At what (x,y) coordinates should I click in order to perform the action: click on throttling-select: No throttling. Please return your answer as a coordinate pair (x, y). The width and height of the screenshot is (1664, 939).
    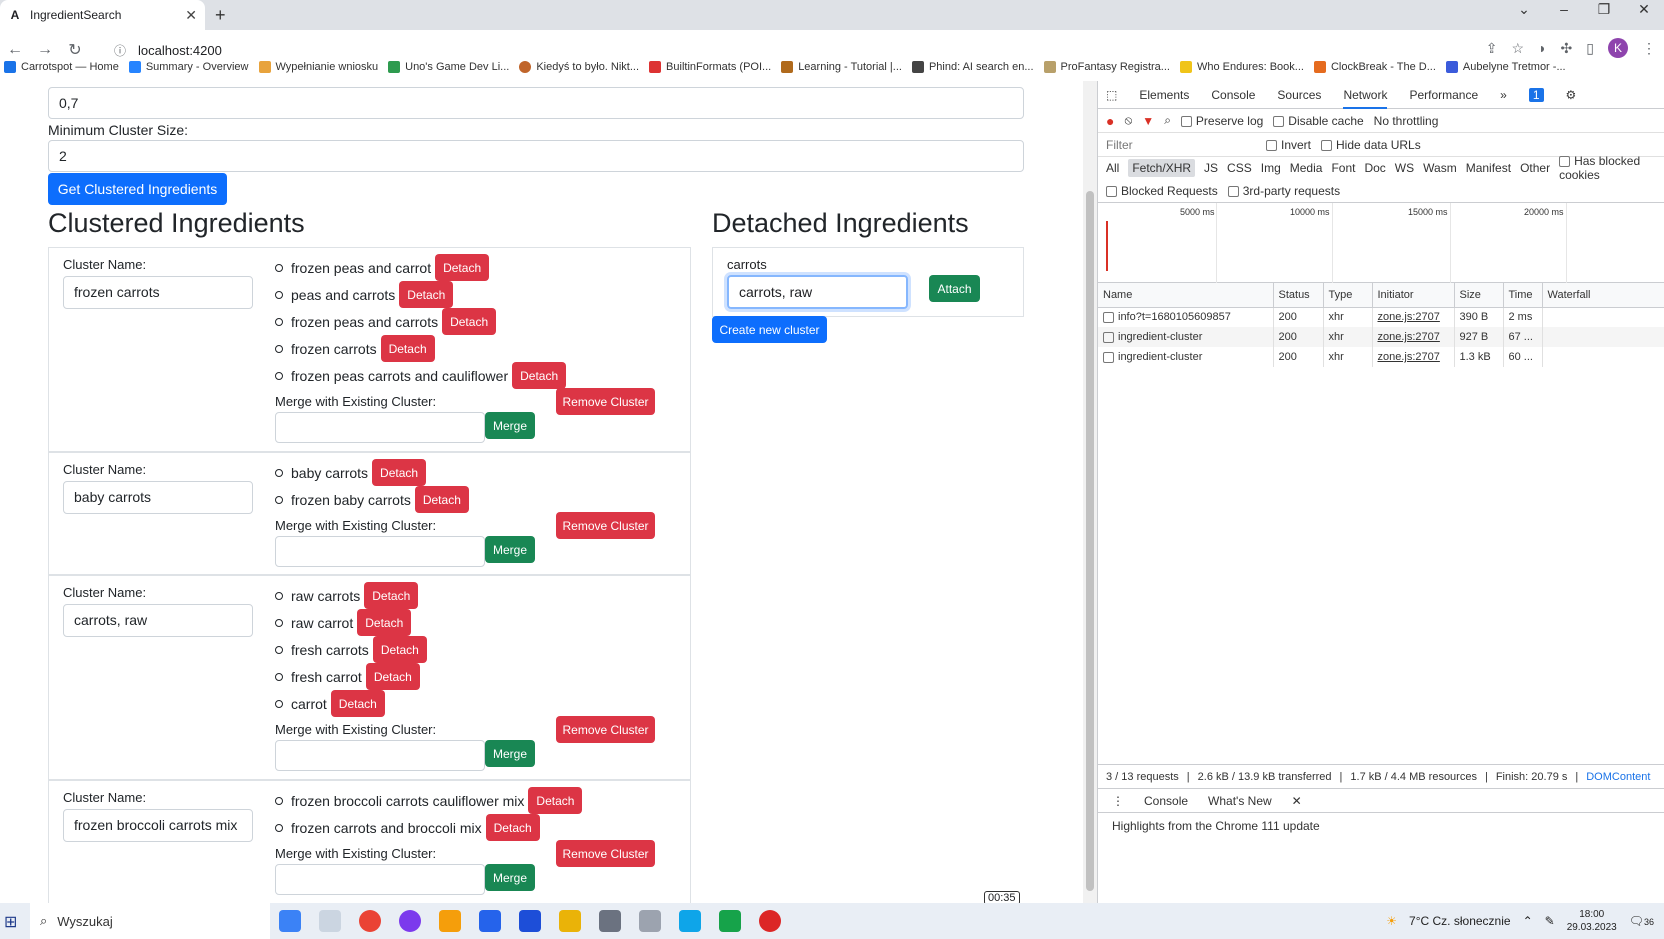
    Looking at the image, I should click on (1406, 121).